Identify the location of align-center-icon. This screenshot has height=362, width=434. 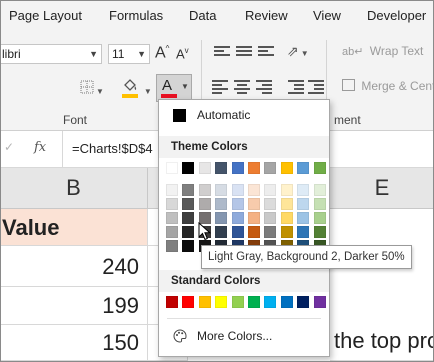
(242, 87).